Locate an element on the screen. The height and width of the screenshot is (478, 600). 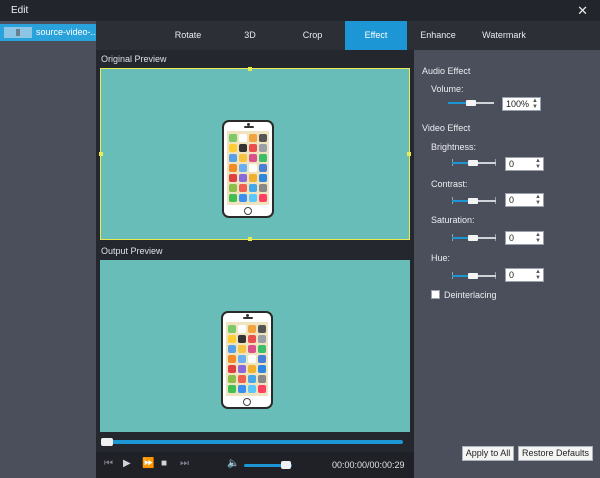
volume-slider-thumb is located at coordinates (286, 465).